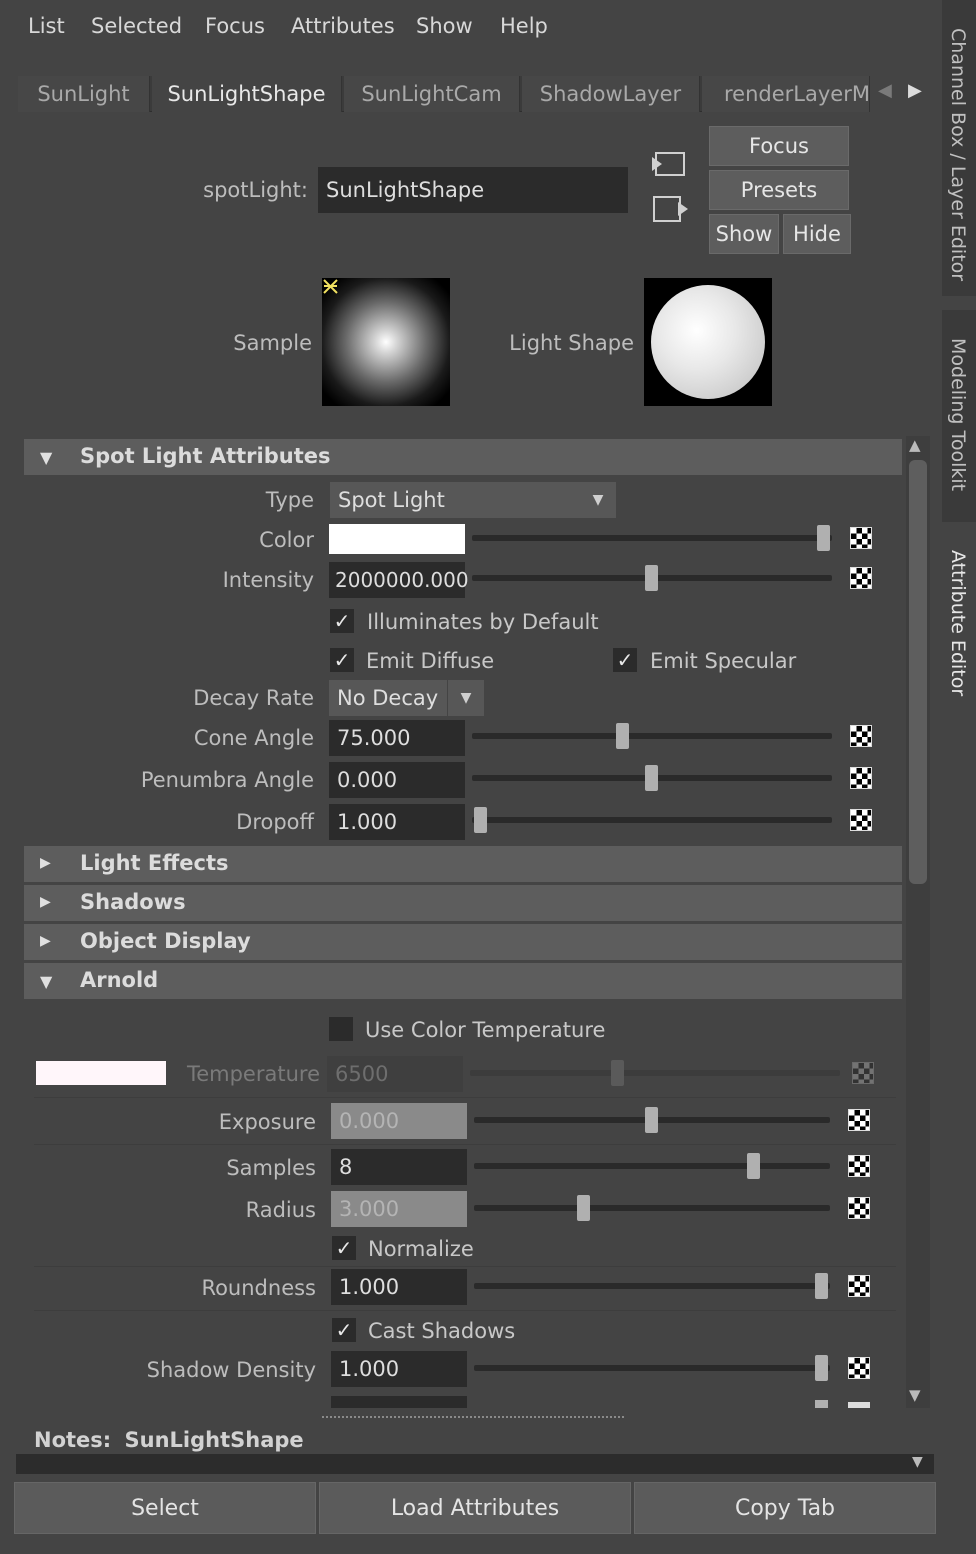 This screenshot has height=1554, width=976. Describe the element at coordinates (861, 736) in the screenshot. I see `cone-angle-map-button-icon` at that location.